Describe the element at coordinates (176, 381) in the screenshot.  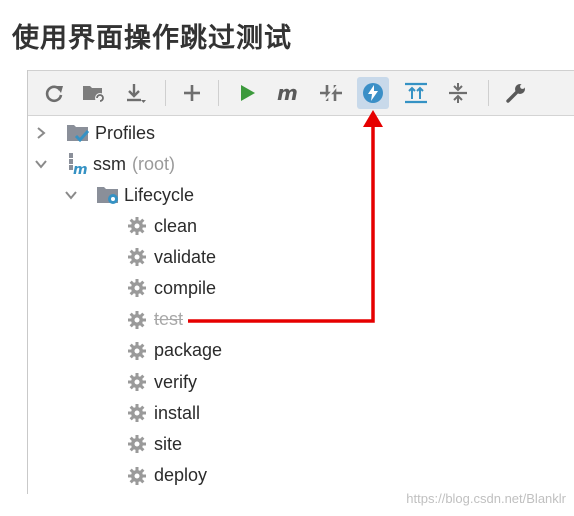
I see `phase-label: verify` at that location.